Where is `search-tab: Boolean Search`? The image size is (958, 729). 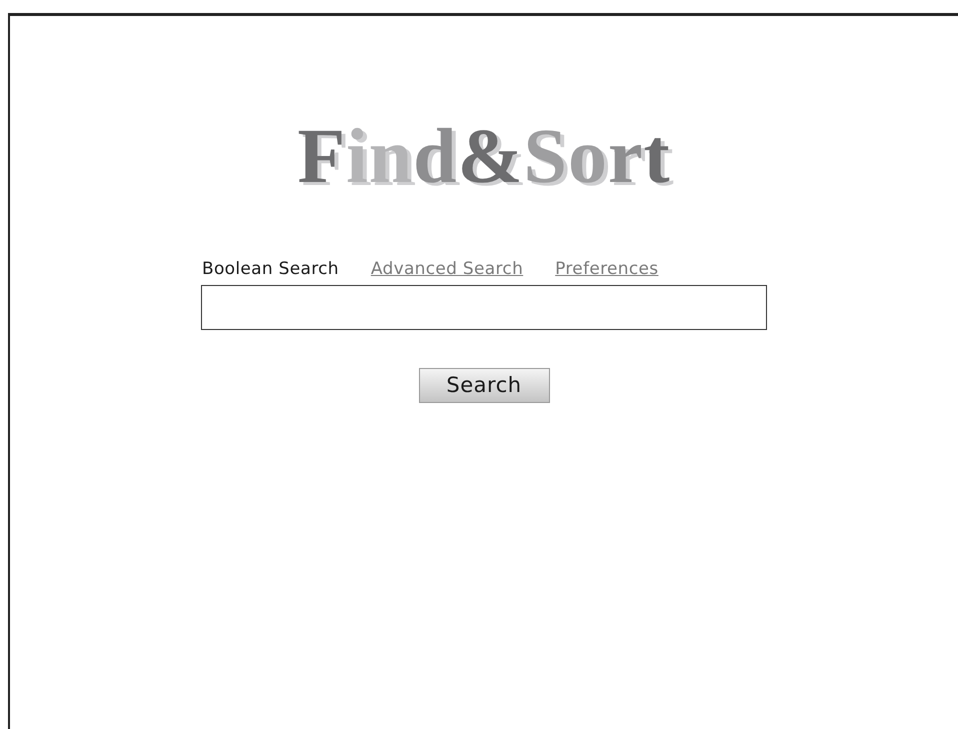 search-tab: Boolean Search is located at coordinates (270, 269).